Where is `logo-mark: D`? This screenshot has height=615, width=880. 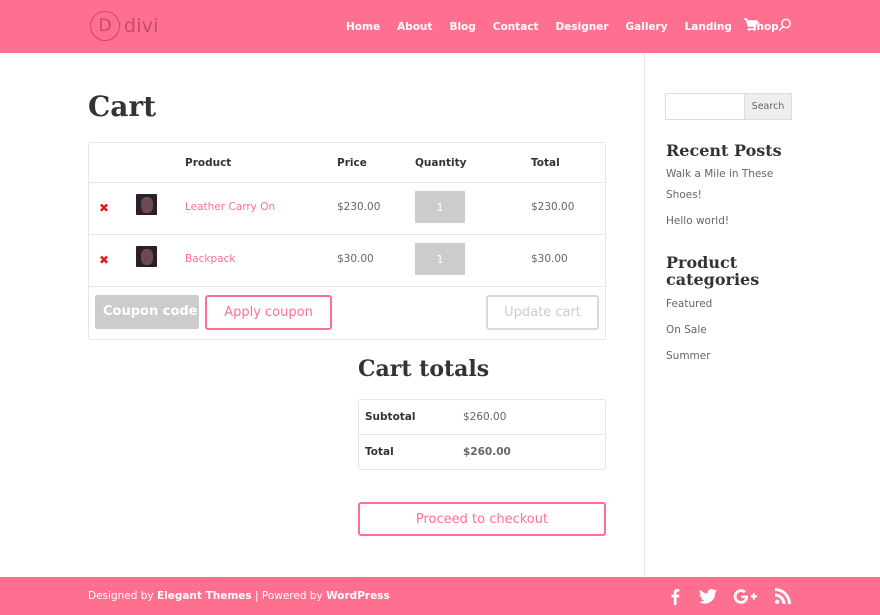 logo-mark: D is located at coordinates (105, 26).